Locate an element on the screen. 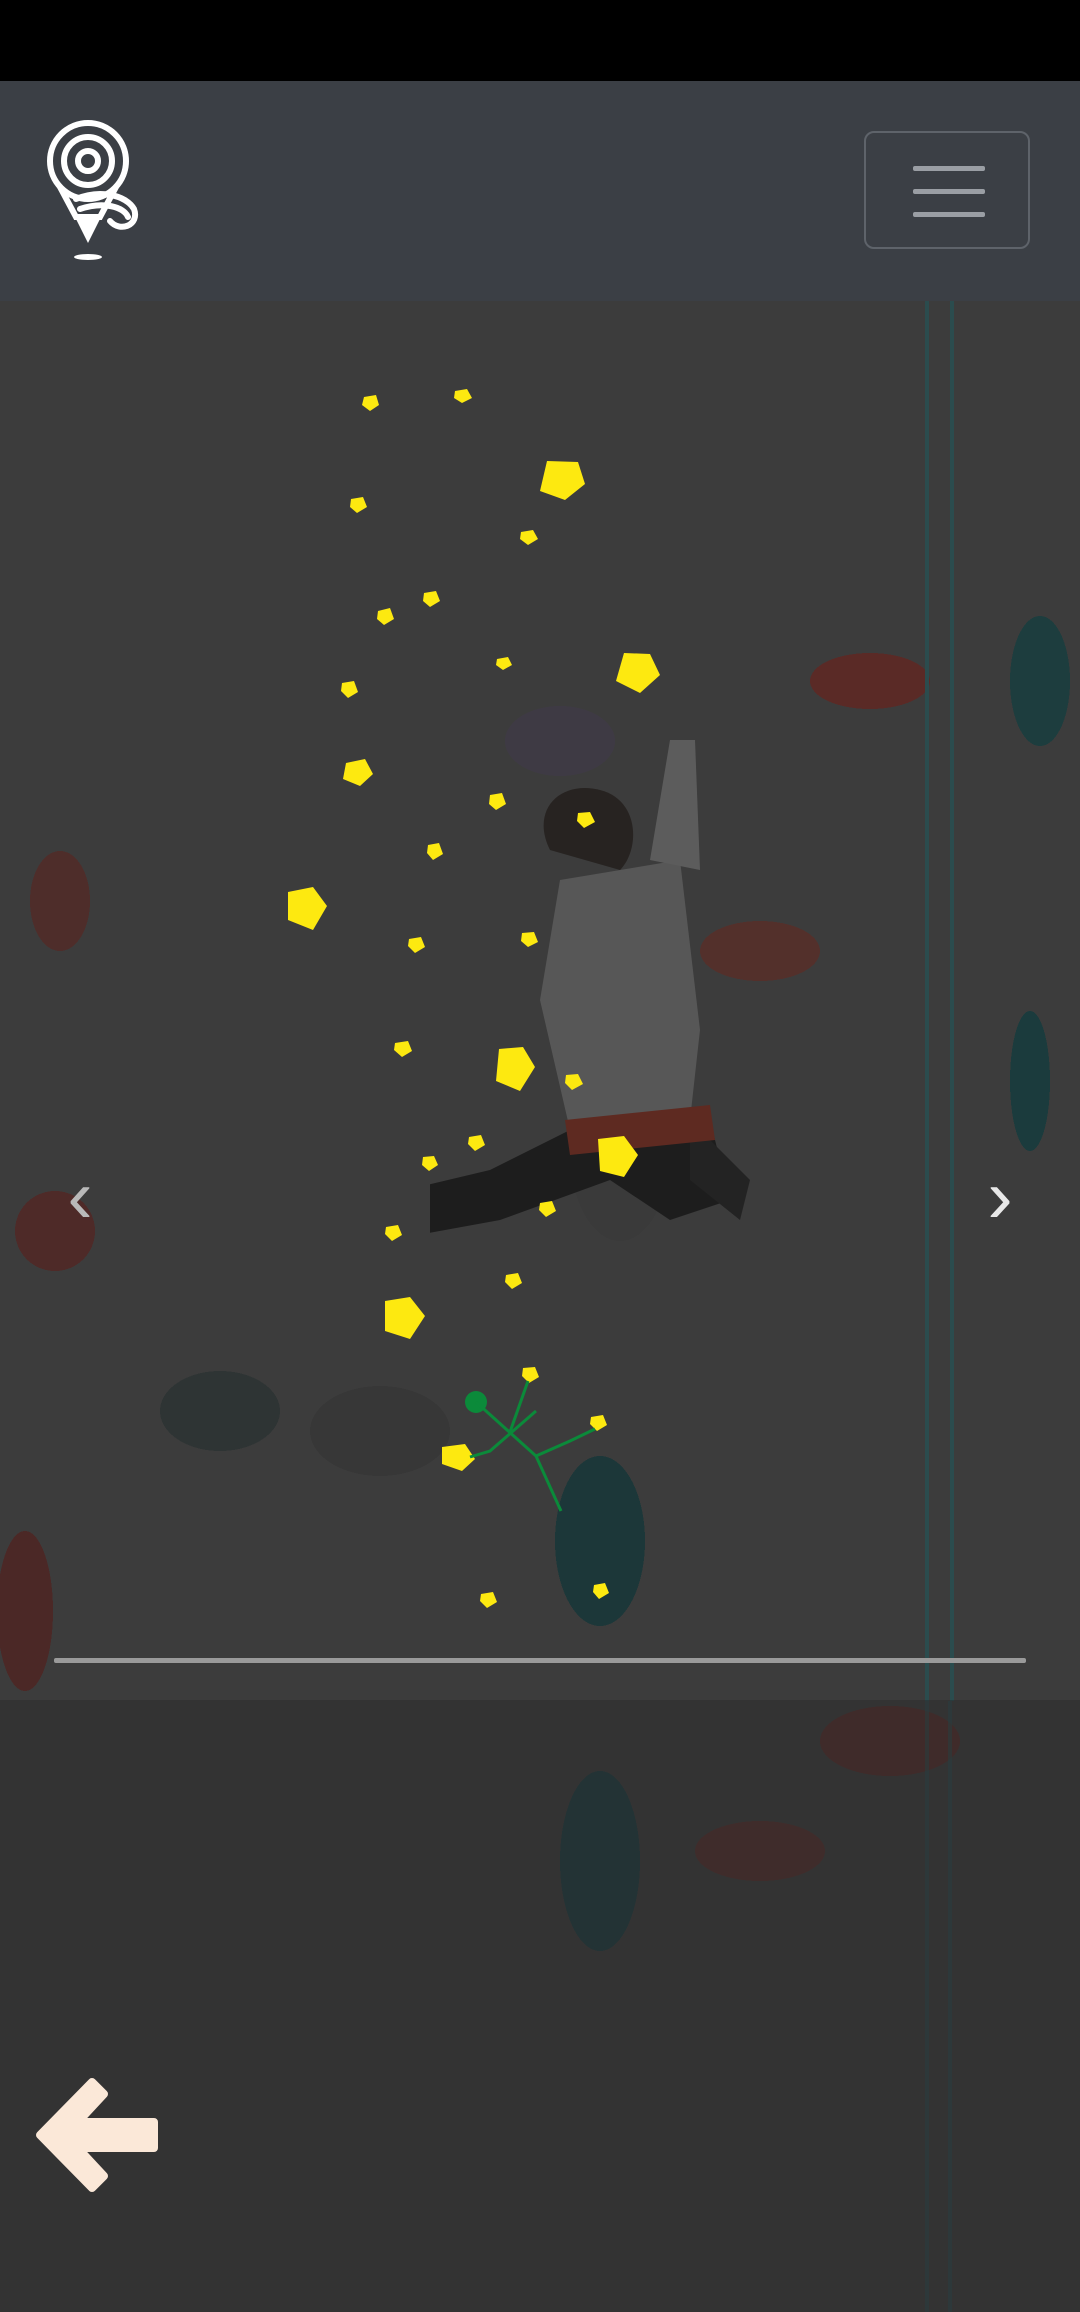 The image size is (1080, 2312). carousel-next-button: › is located at coordinates (1000, 1197).